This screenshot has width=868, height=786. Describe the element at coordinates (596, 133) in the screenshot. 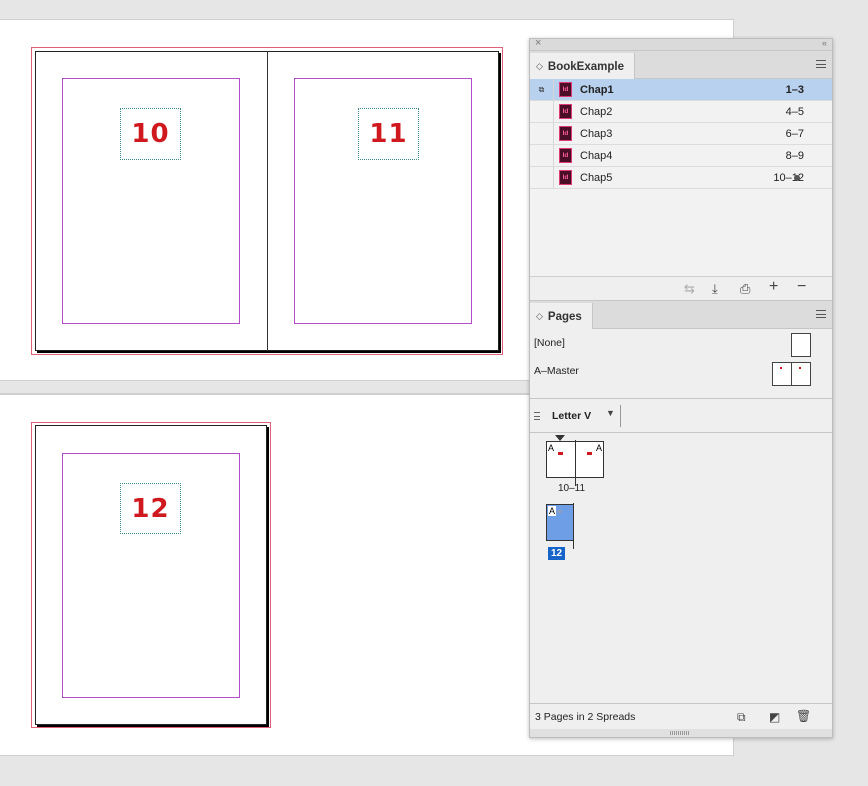

I see `doc-name: Chap3` at that location.